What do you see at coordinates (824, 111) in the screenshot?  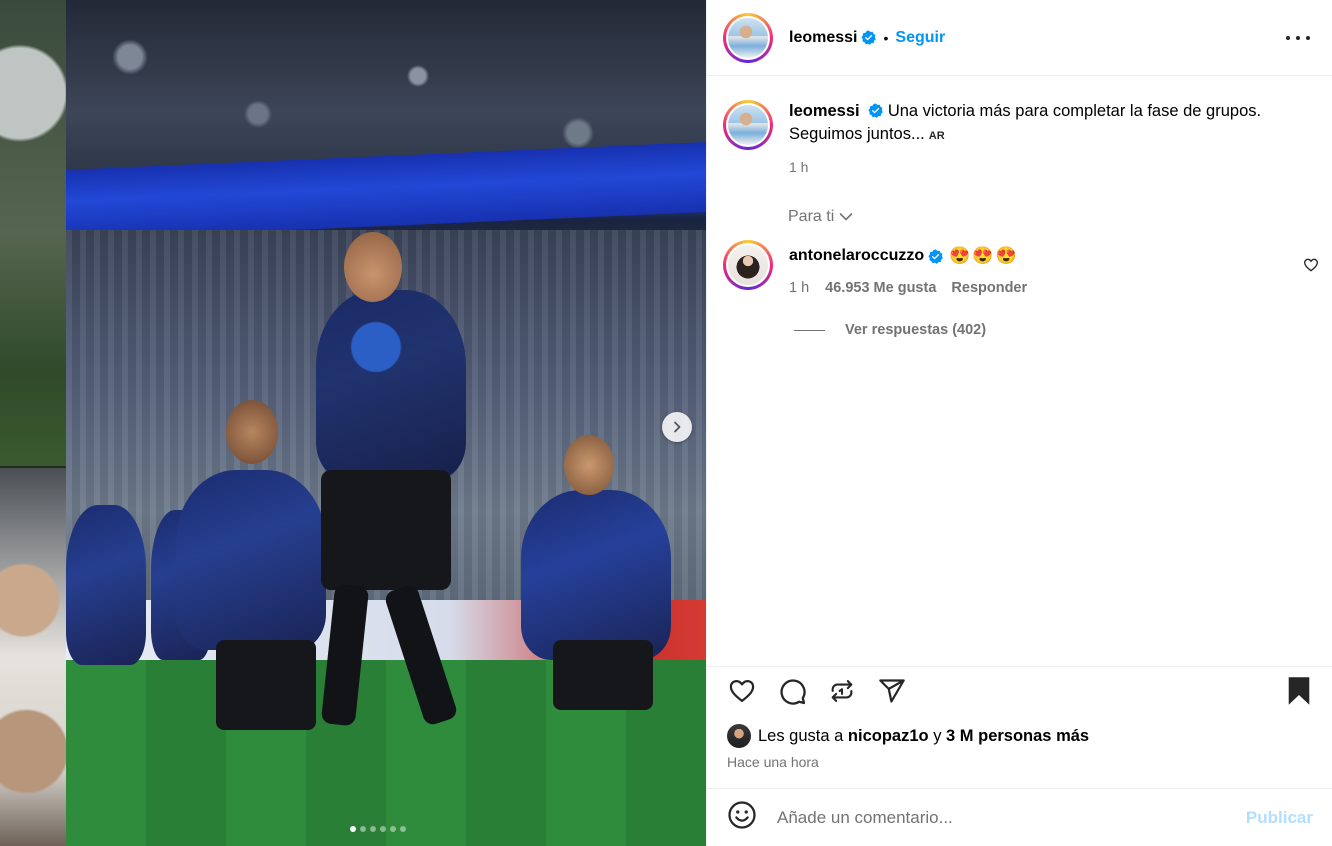 I see `caption-author-username: leomessi` at bounding box center [824, 111].